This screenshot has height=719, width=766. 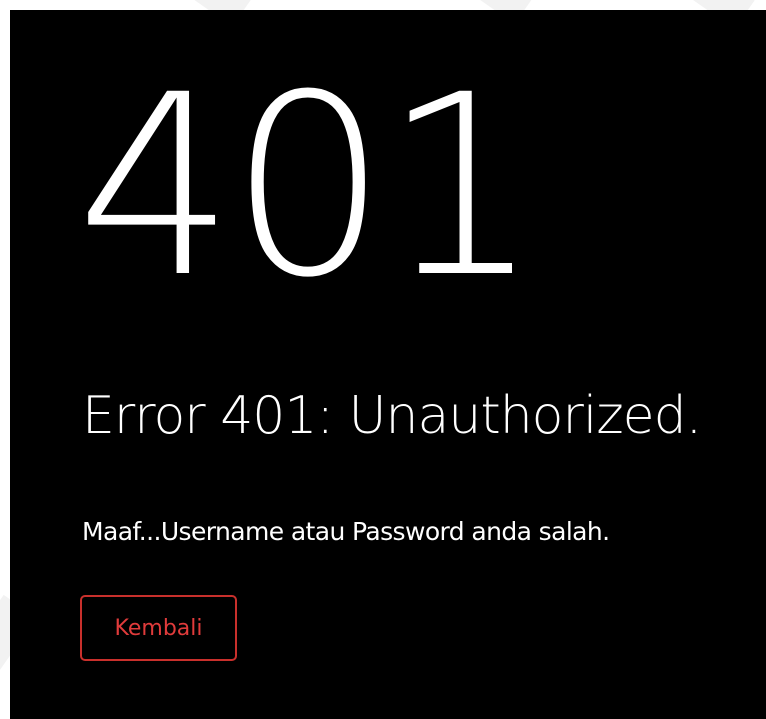 What do you see at coordinates (158, 628) in the screenshot?
I see `back-button: Kembali` at bounding box center [158, 628].